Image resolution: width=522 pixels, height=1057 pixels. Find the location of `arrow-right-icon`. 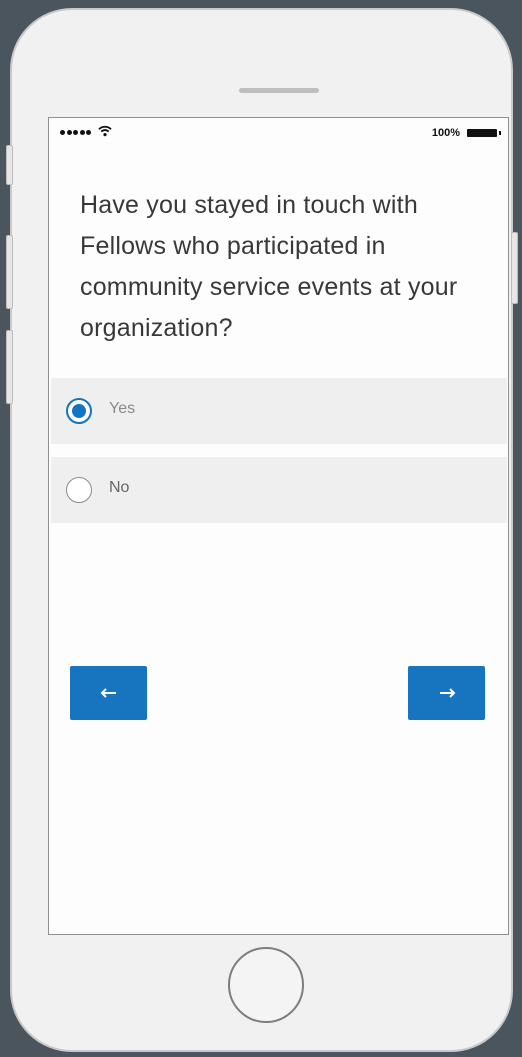

arrow-right-icon is located at coordinates (447, 693).